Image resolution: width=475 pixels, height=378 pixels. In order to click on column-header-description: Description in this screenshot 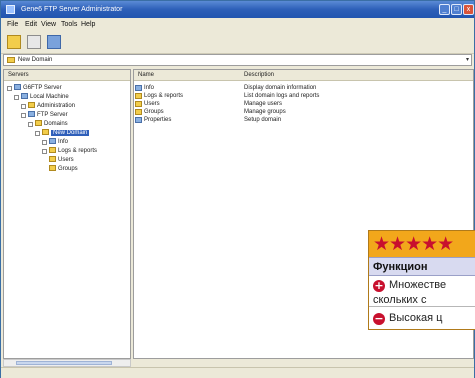, I will do `click(259, 75)`.